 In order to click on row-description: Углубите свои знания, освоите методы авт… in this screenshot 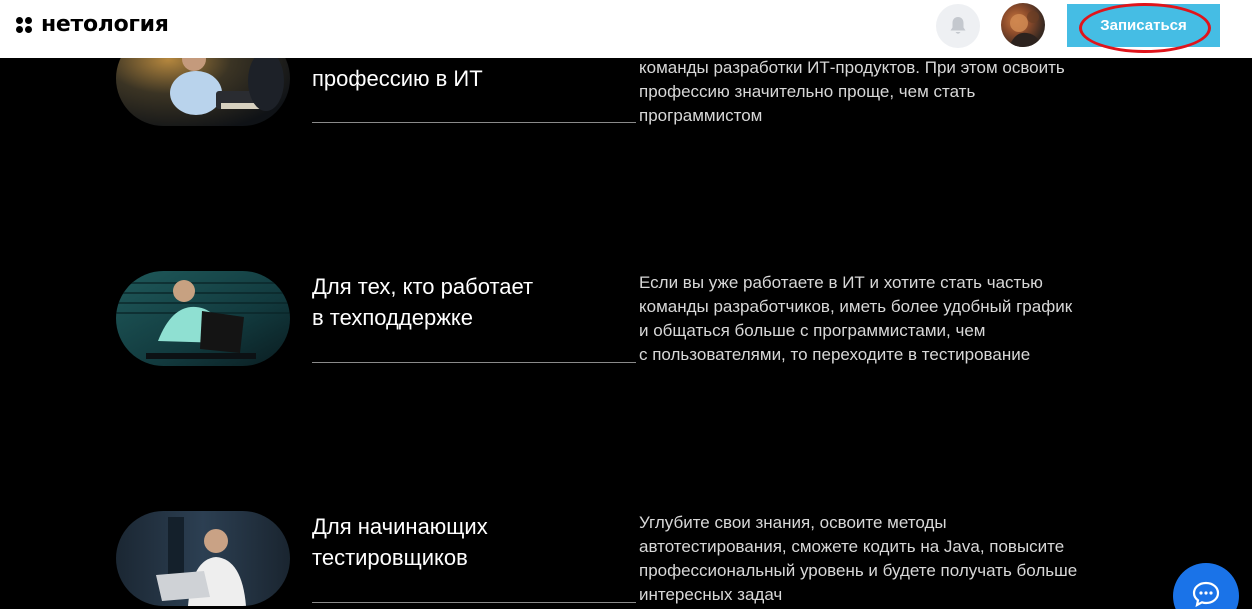, I will do `click(858, 558)`.